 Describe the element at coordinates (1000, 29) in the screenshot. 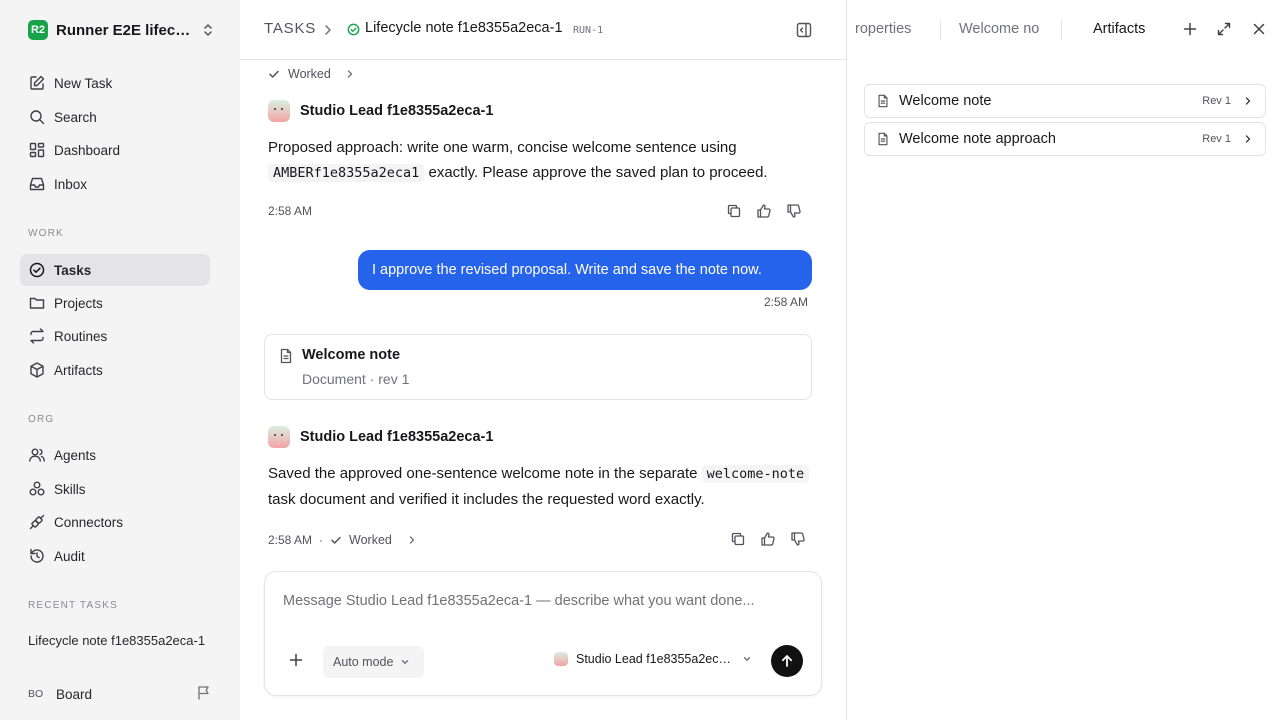

I see `tab-welcome-note: Welcome no` at that location.